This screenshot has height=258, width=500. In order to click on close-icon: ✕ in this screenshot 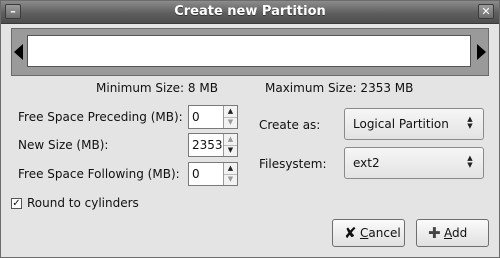, I will do `click(486, 11)`.